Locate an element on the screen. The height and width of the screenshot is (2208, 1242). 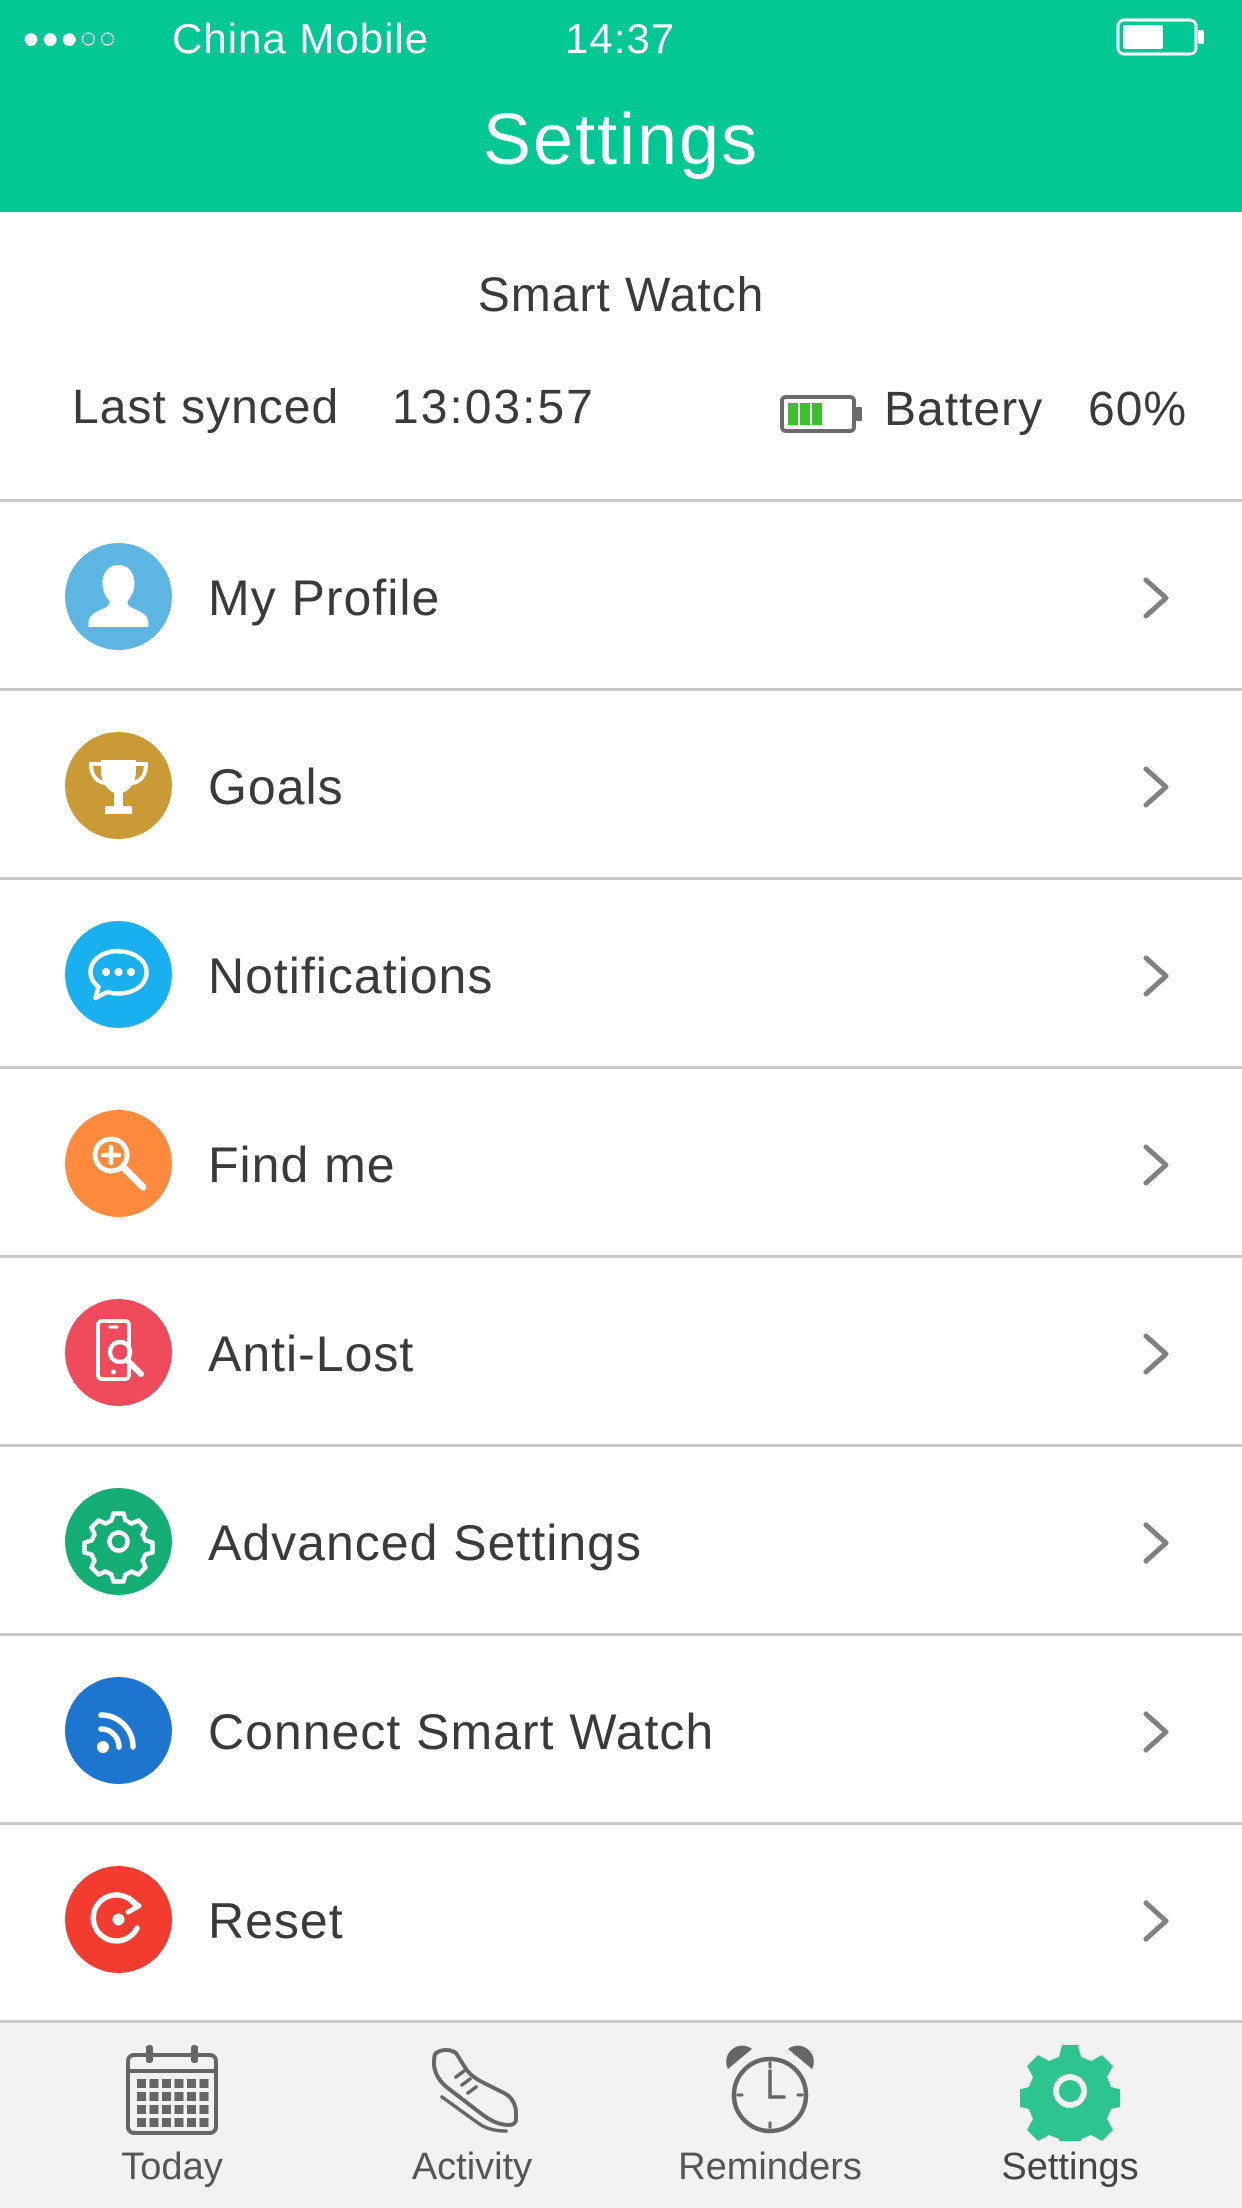
menu-item-anti-lost: Anti-Lost is located at coordinates (621, 1352).